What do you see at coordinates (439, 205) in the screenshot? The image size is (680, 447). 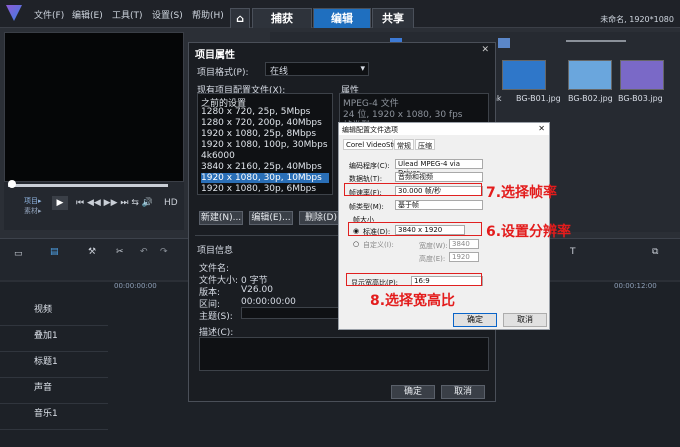 I see `frametype-select: 基于帧` at bounding box center [439, 205].